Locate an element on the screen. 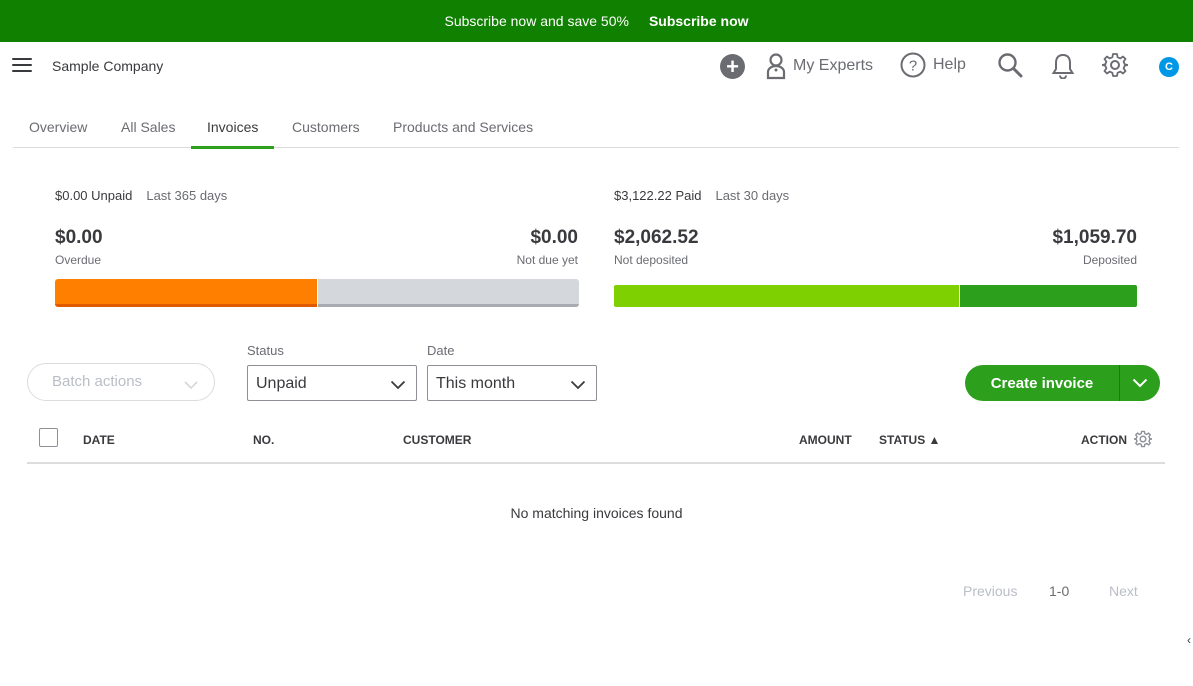 The image size is (1193, 686). overdue-amount: $0.00 is located at coordinates (79, 237).